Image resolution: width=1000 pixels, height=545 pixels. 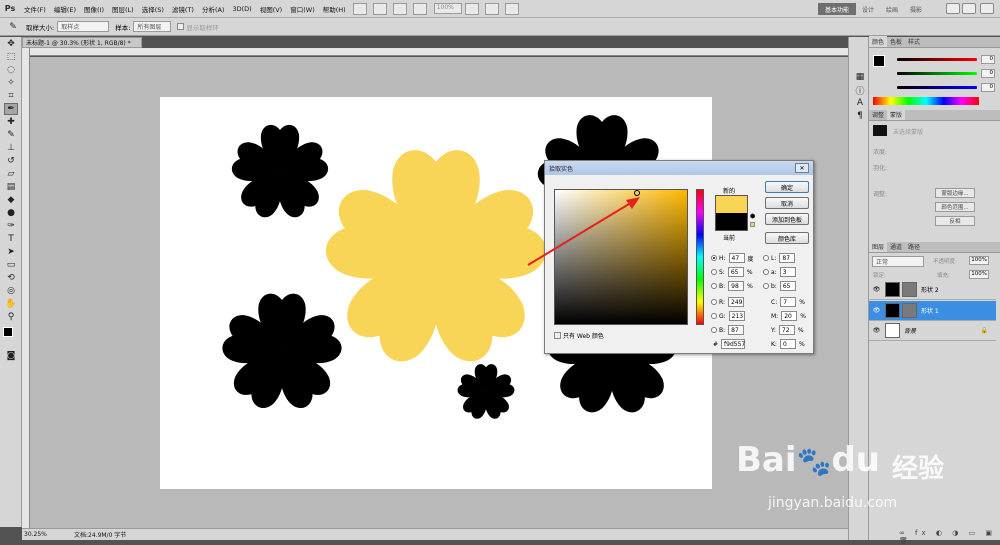 What do you see at coordinates (914, 246) in the screenshot?
I see `tab-paths: 路径` at bounding box center [914, 246].